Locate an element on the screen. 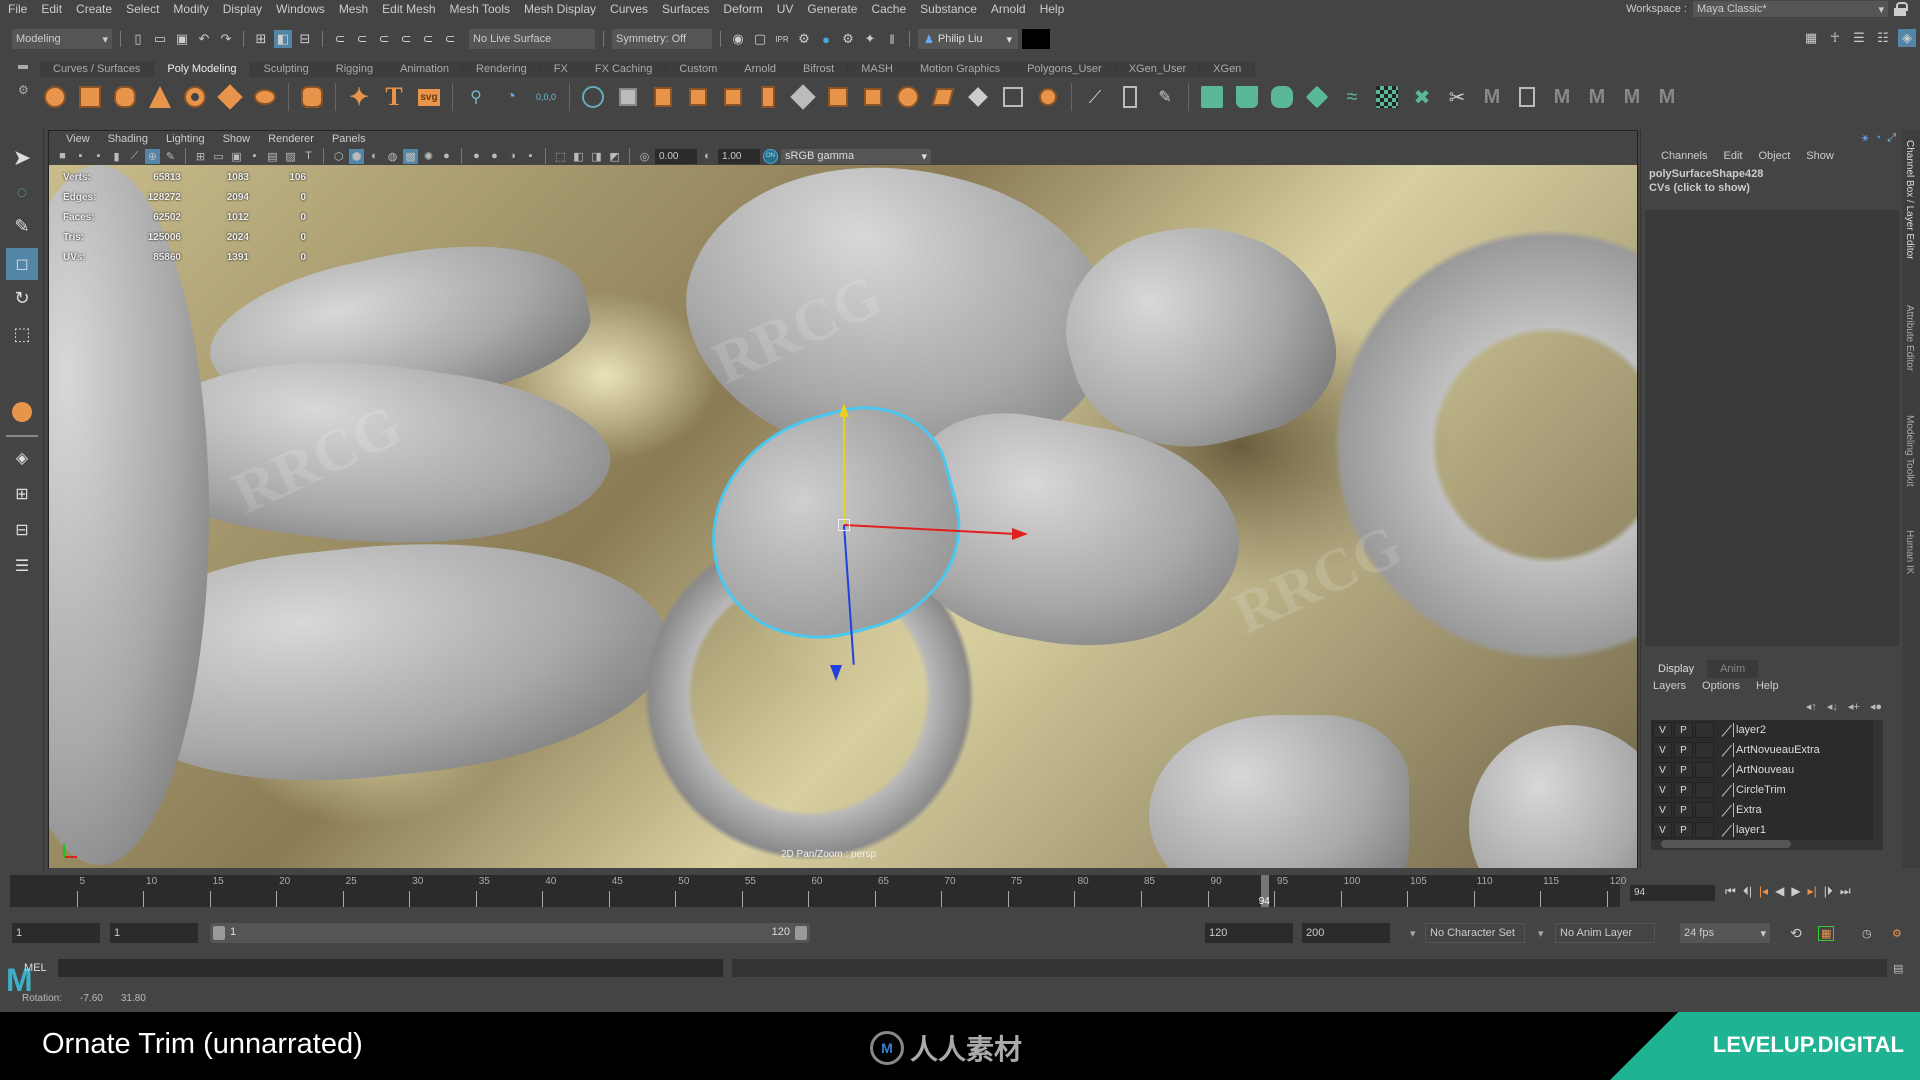 Image resolution: width=1920 pixels, height=1080 pixels. menu-create: Create is located at coordinates (94, 9).